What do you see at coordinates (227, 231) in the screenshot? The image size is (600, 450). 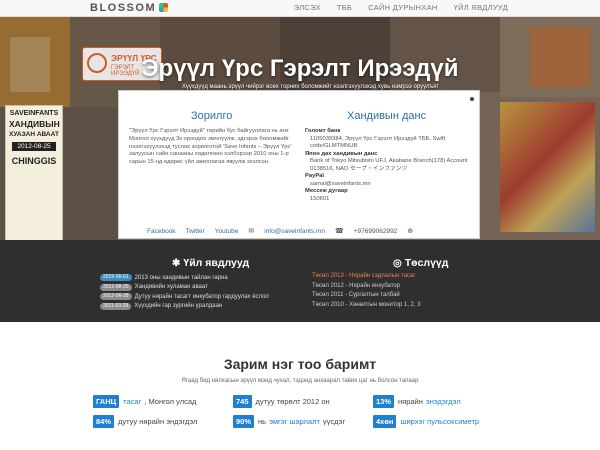 I see `youtube-link: Youtube` at bounding box center [227, 231].